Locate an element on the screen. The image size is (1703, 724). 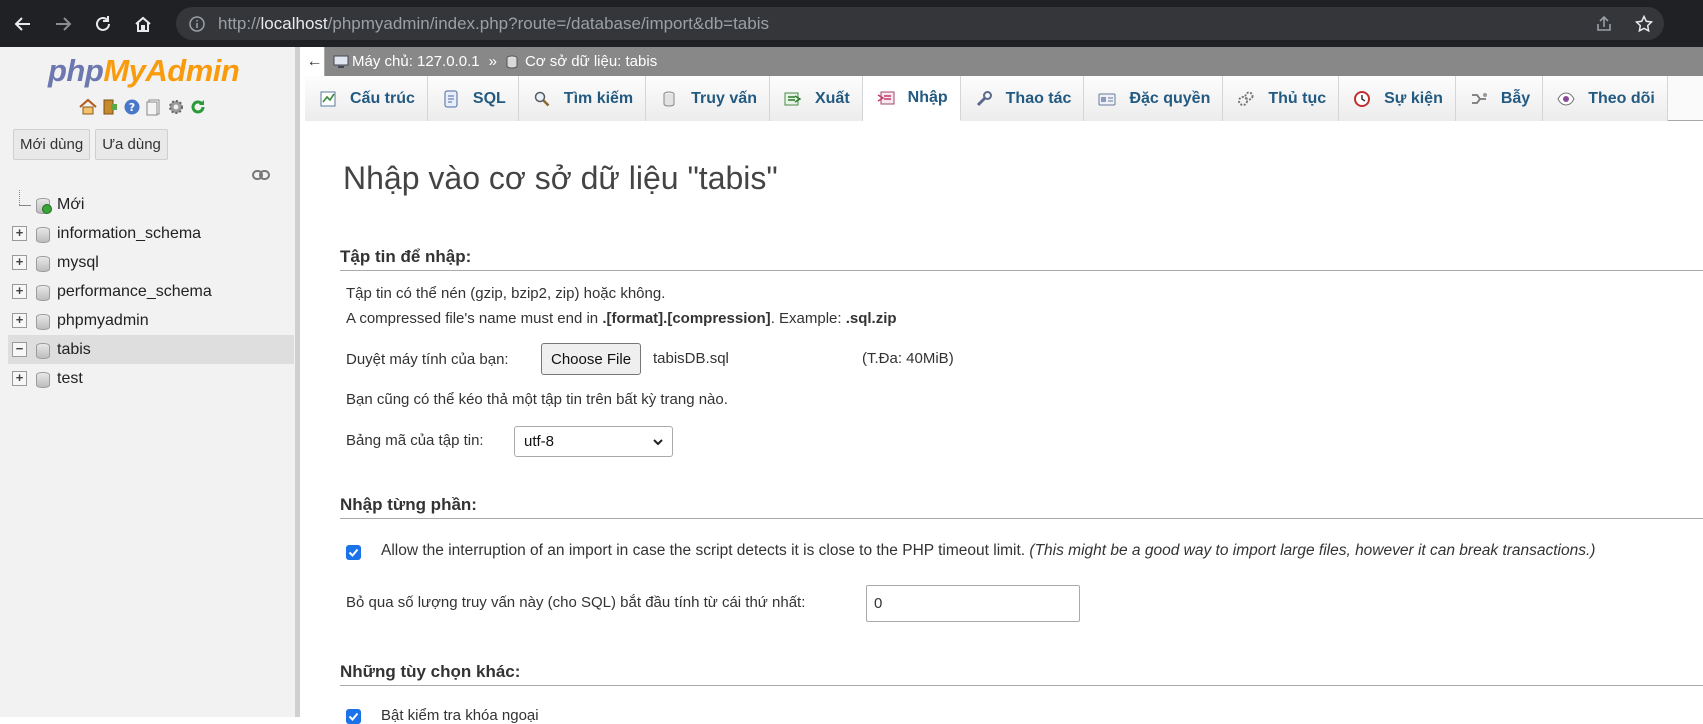
tree-item-label: information_schema is located at coordinates (129, 234).